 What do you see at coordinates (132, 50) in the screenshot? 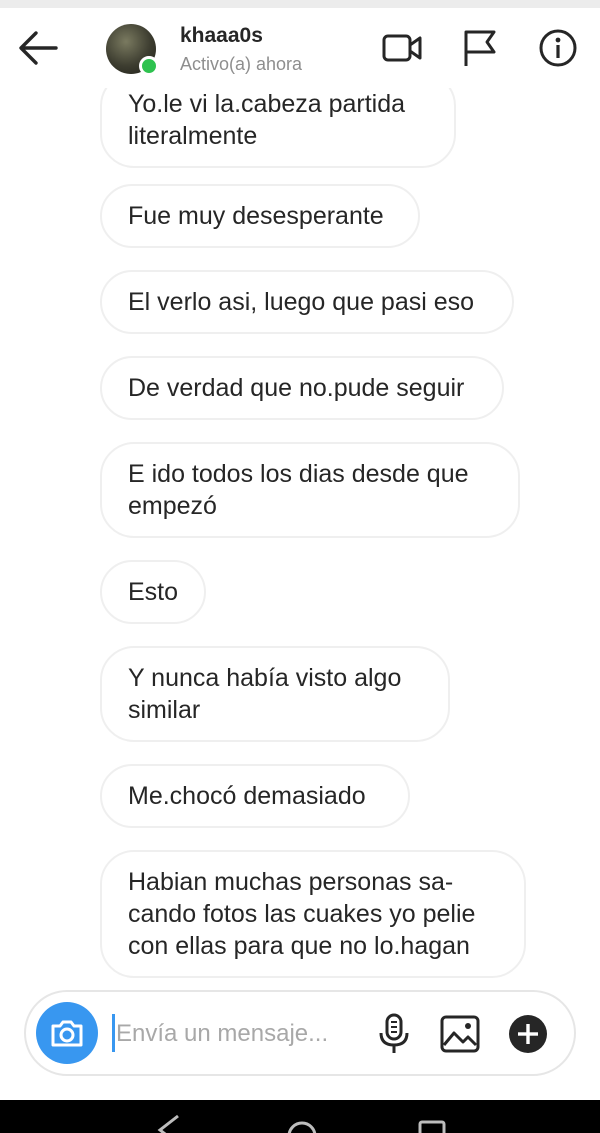
I see `avatar` at bounding box center [132, 50].